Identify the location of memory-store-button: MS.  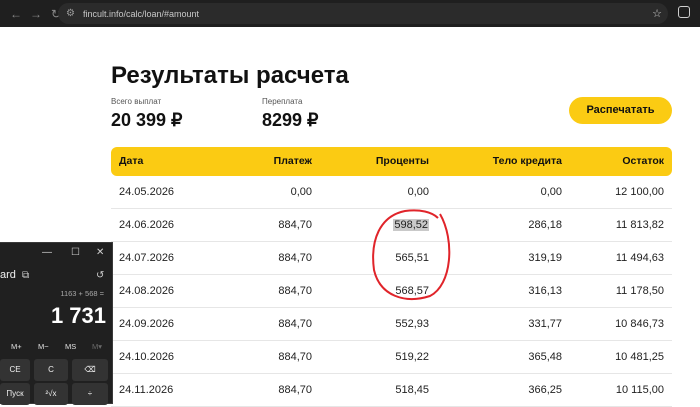
(70, 346).